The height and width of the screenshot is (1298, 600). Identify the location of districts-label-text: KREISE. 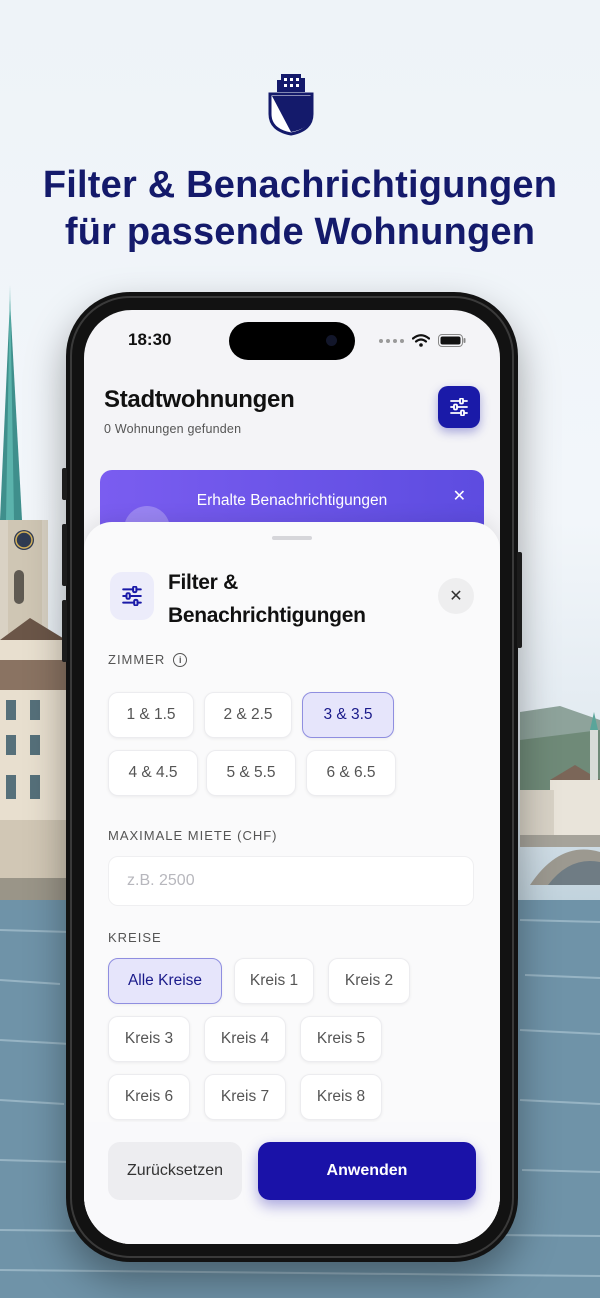
(135, 937).